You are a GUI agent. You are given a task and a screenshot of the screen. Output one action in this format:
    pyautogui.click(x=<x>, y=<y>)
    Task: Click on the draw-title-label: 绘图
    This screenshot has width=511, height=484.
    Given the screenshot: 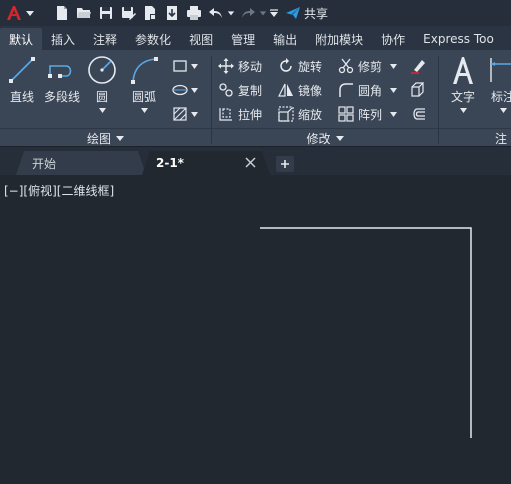 What is the action you would take?
    pyautogui.click(x=98, y=138)
    